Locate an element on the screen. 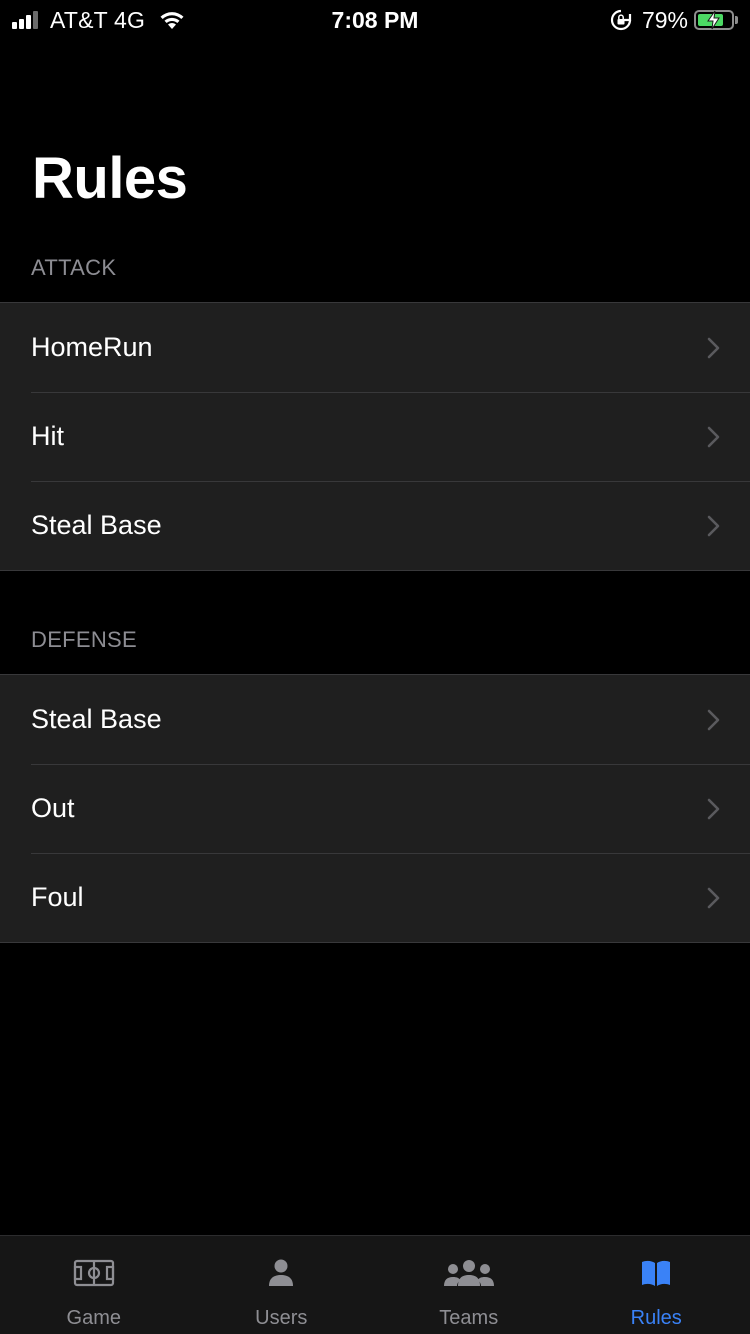 The image size is (750, 1334). rotation-lock-icon is located at coordinates (621, 20).